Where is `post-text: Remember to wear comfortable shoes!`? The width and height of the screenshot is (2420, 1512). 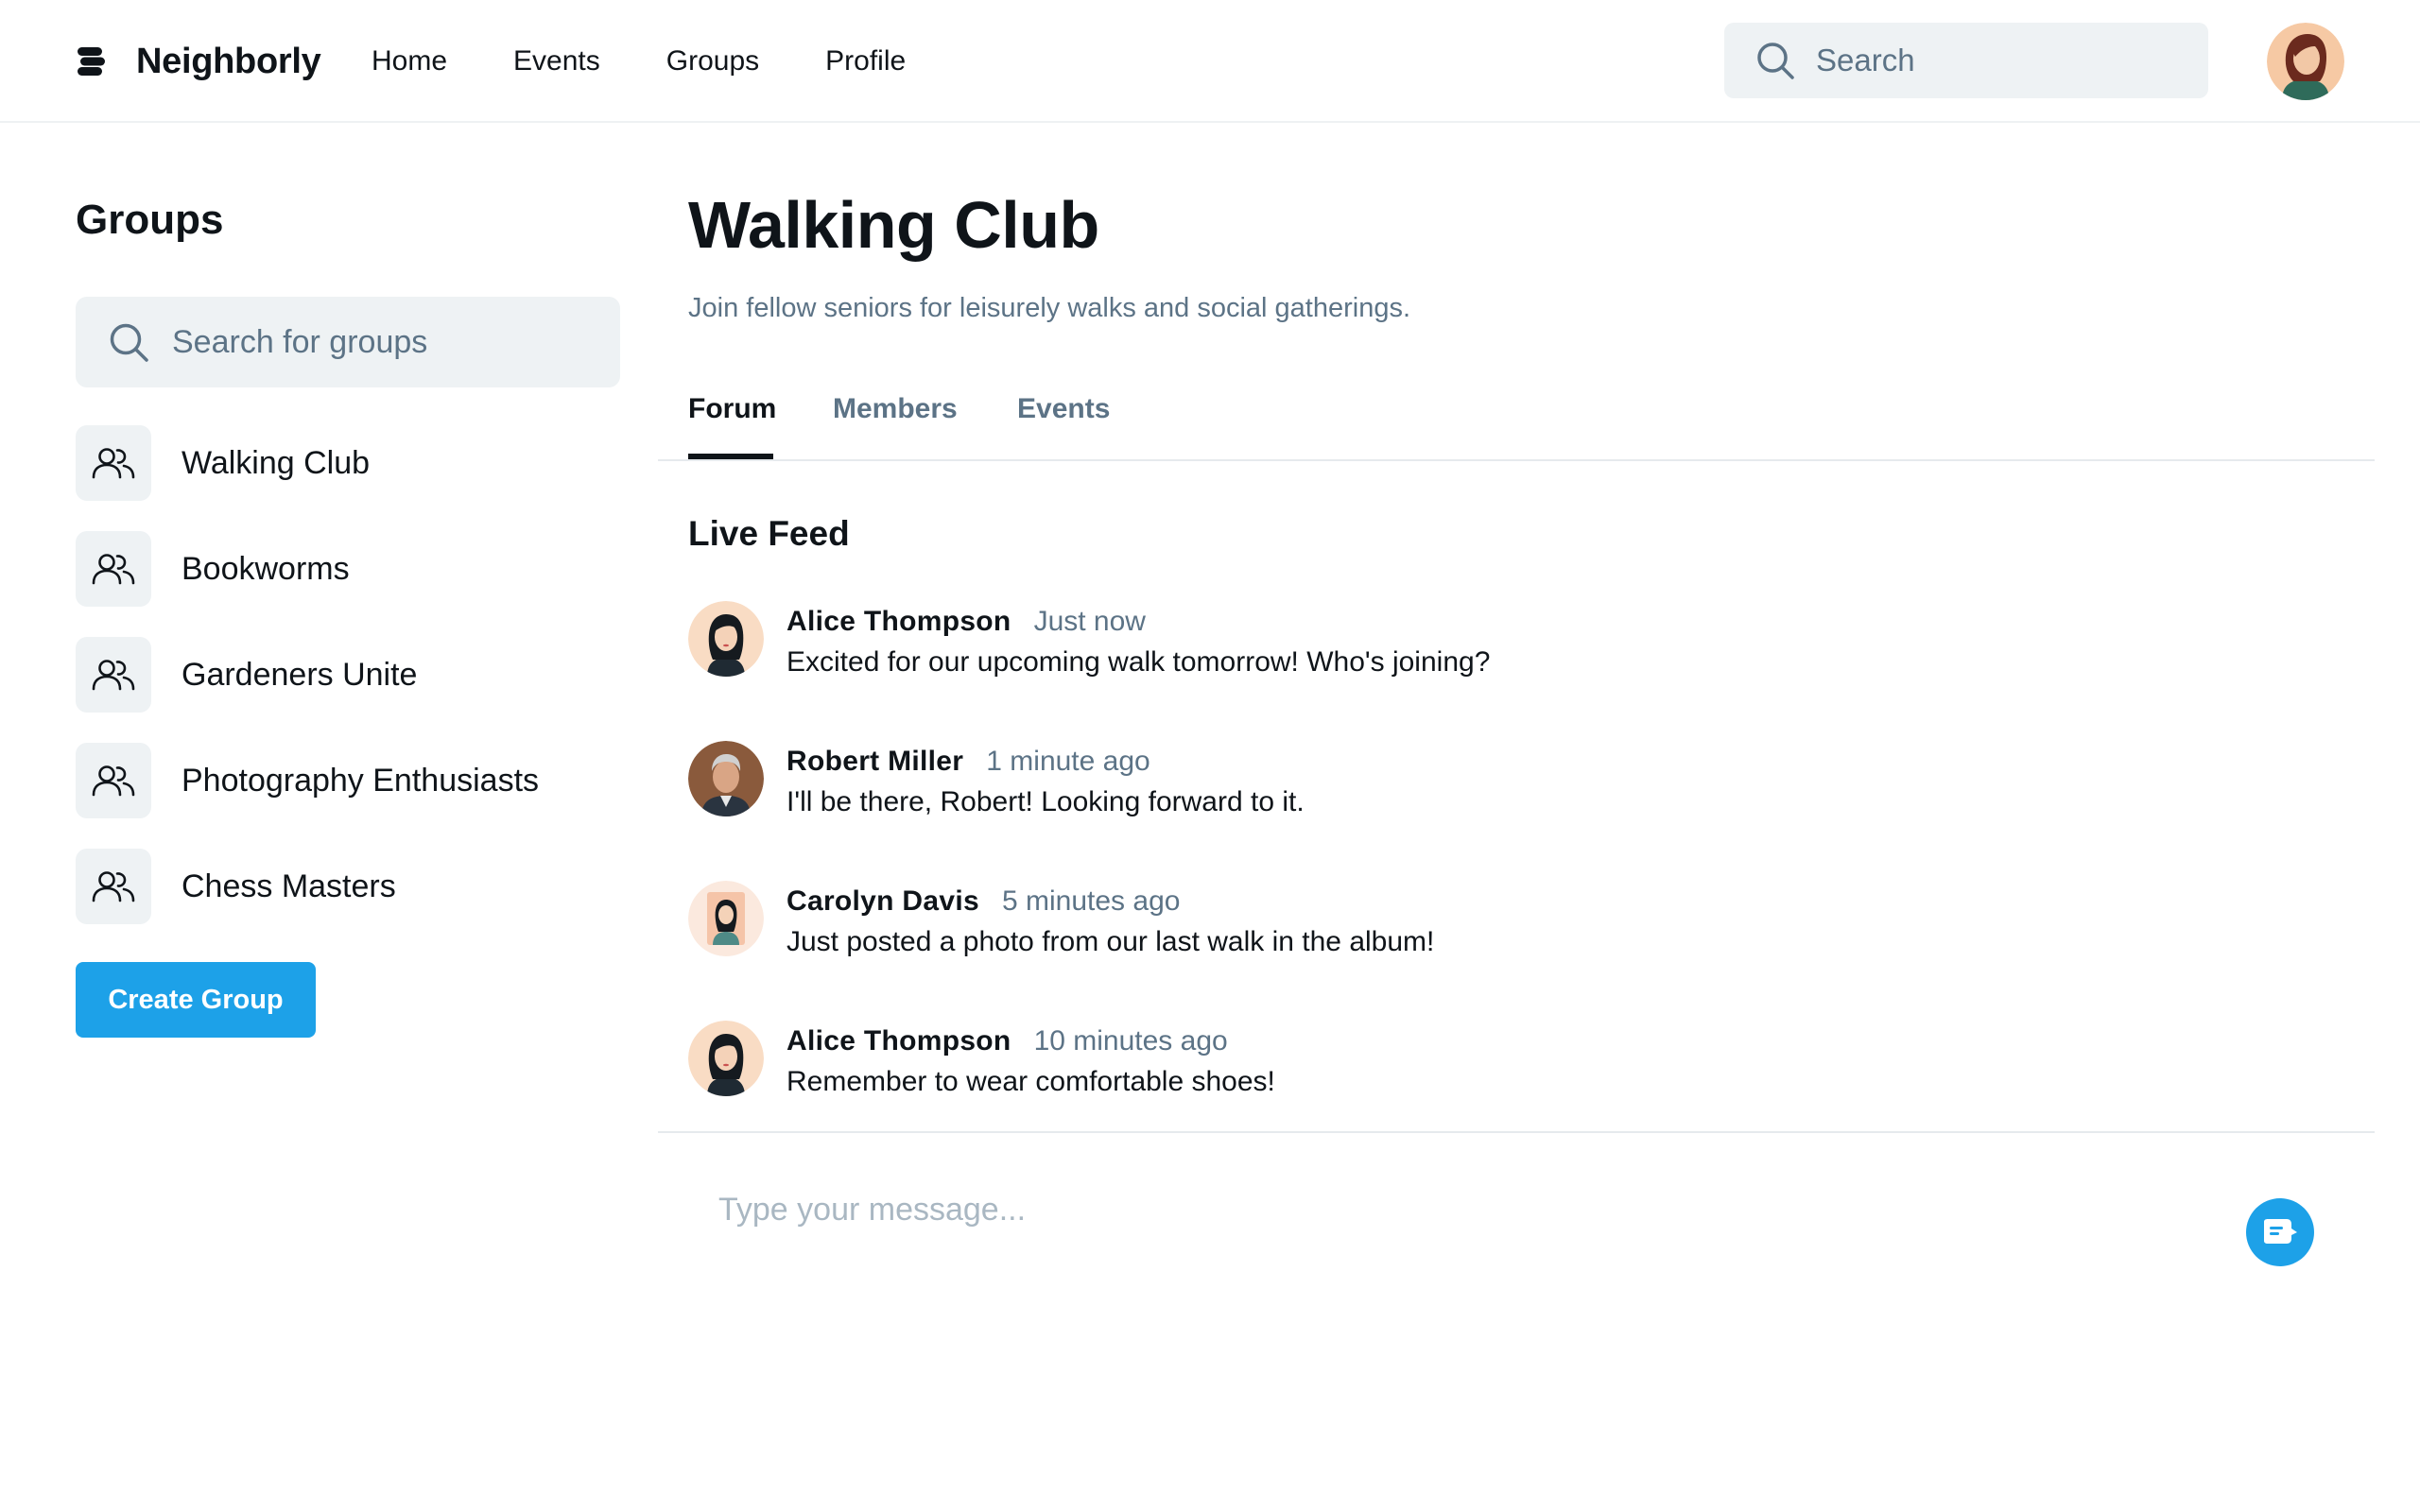 post-text: Remember to wear comfortable shoes! is located at coordinates (1030, 1081).